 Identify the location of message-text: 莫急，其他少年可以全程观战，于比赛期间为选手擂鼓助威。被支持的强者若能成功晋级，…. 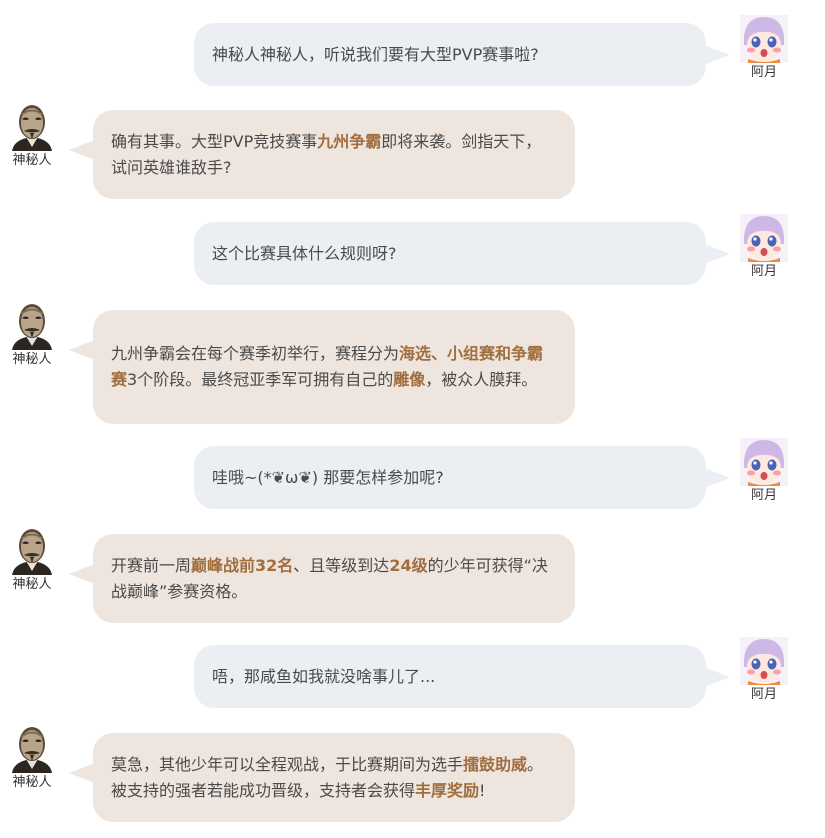
(334, 778).